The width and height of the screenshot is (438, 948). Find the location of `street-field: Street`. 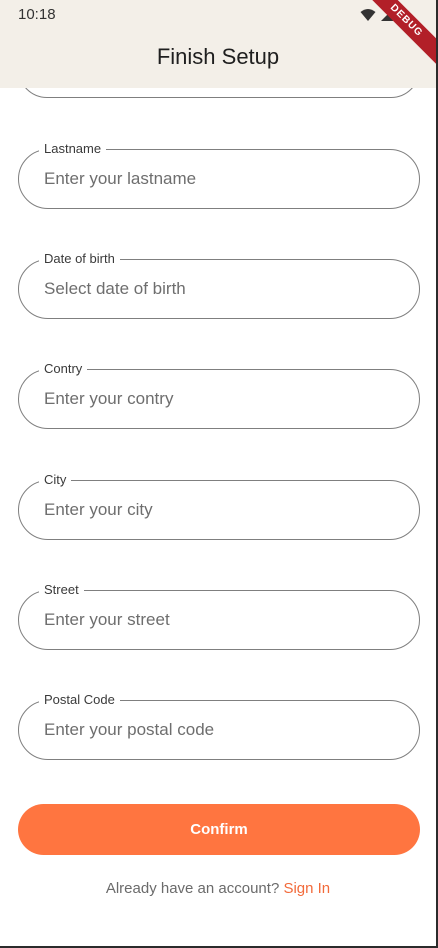

street-field: Street is located at coordinates (219, 615).